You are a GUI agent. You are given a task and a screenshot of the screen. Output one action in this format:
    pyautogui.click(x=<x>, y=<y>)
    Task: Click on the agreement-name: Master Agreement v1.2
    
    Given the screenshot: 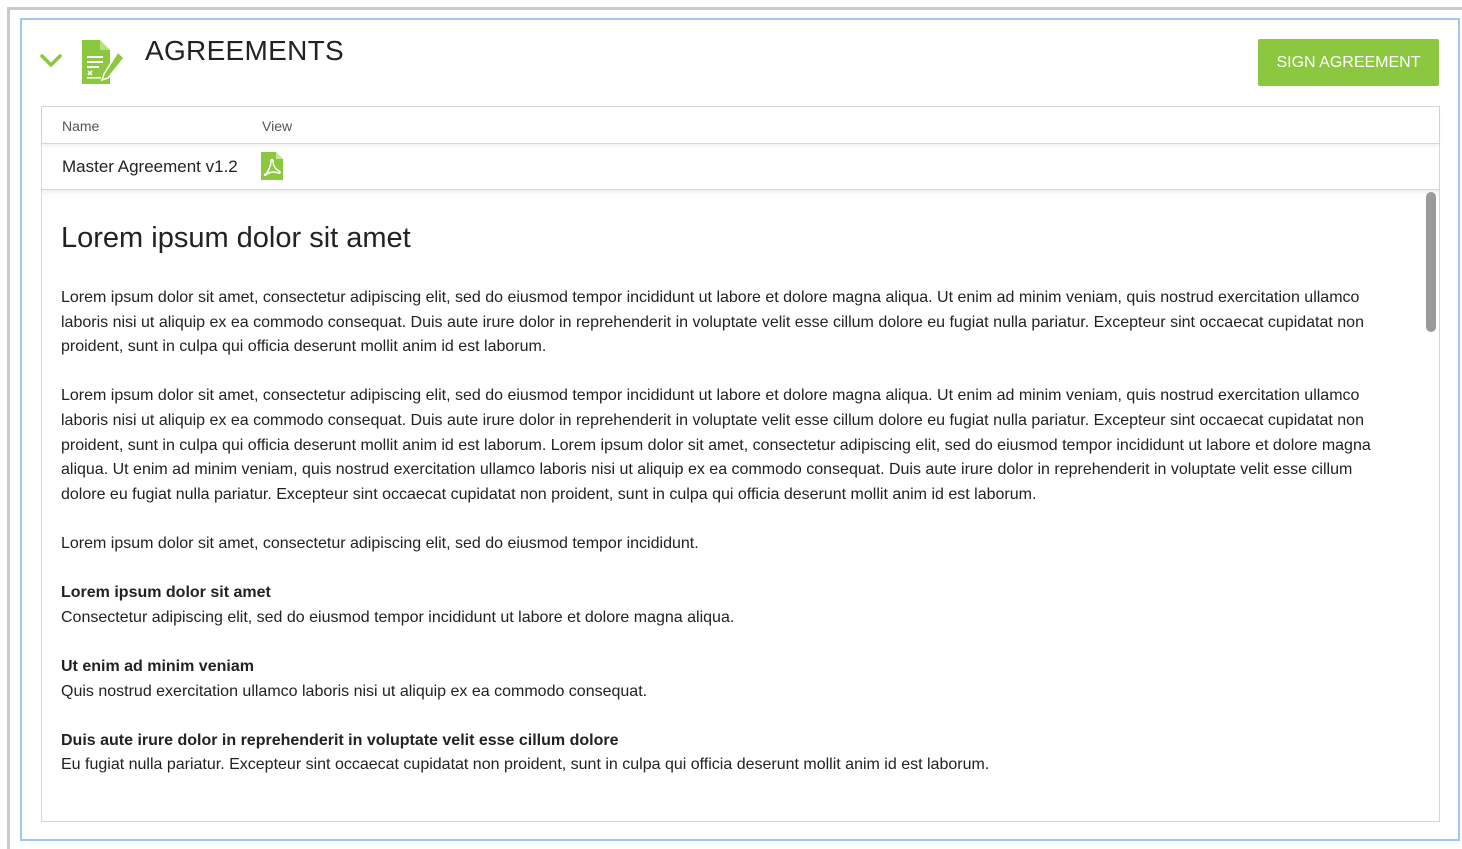 What is the action you would take?
    pyautogui.click(x=150, y=166)
    